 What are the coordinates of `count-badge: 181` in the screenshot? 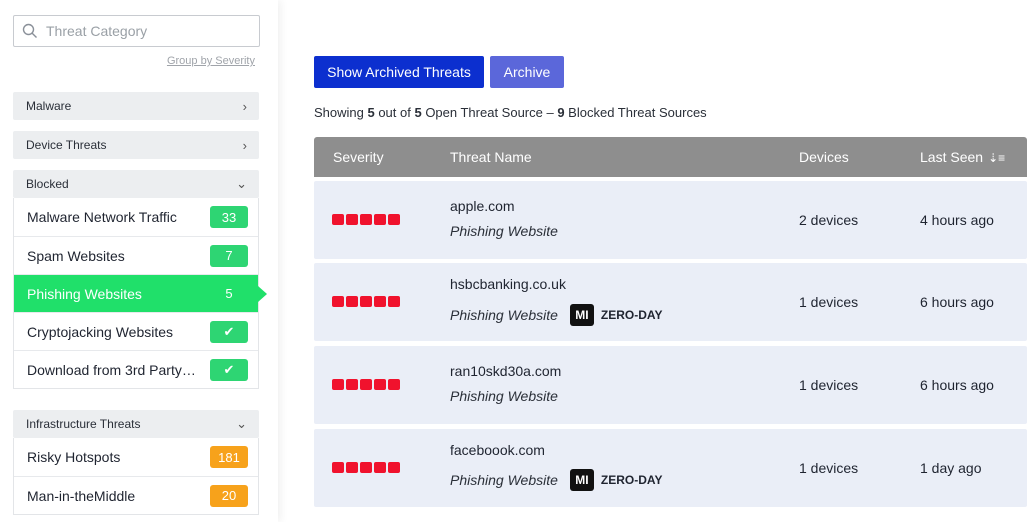 It's located at (229, 457).